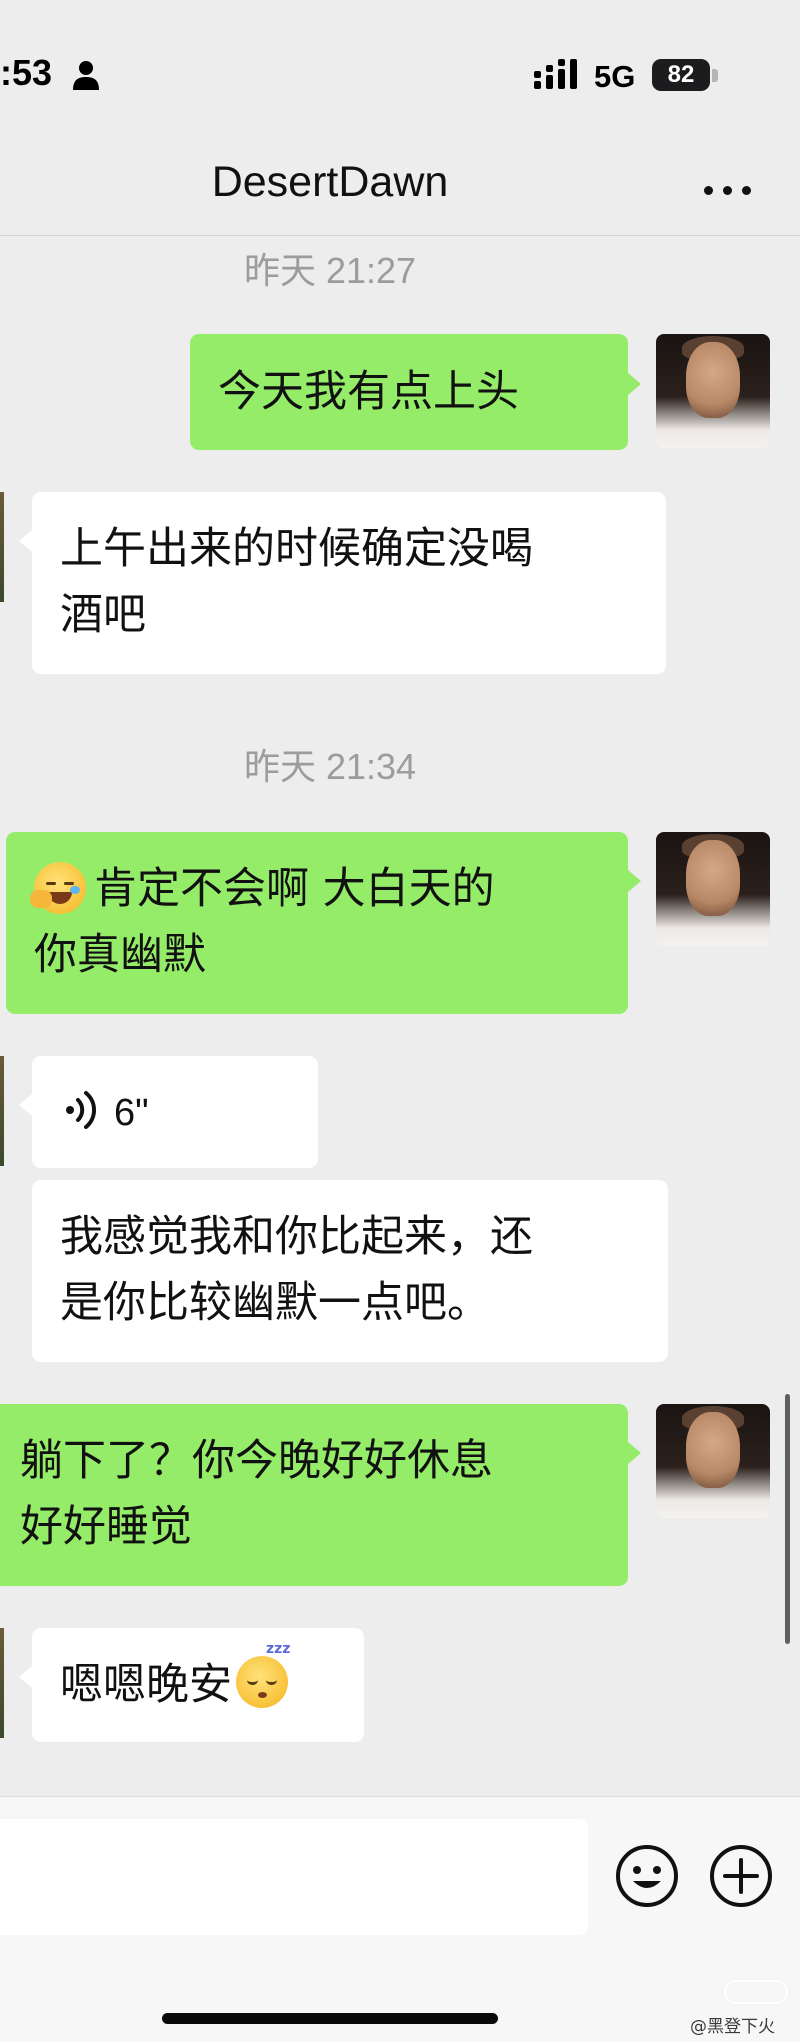 Image resolution: width=800 pixels, height=2042 pixels. I want to click on network-label: 5G, so click(615, 76).